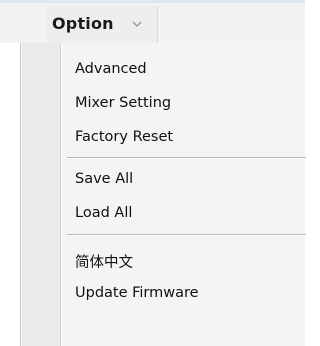 The image size is (320, 346). I want to click on menu-item-label: Update Firmware, so click(137, 293).